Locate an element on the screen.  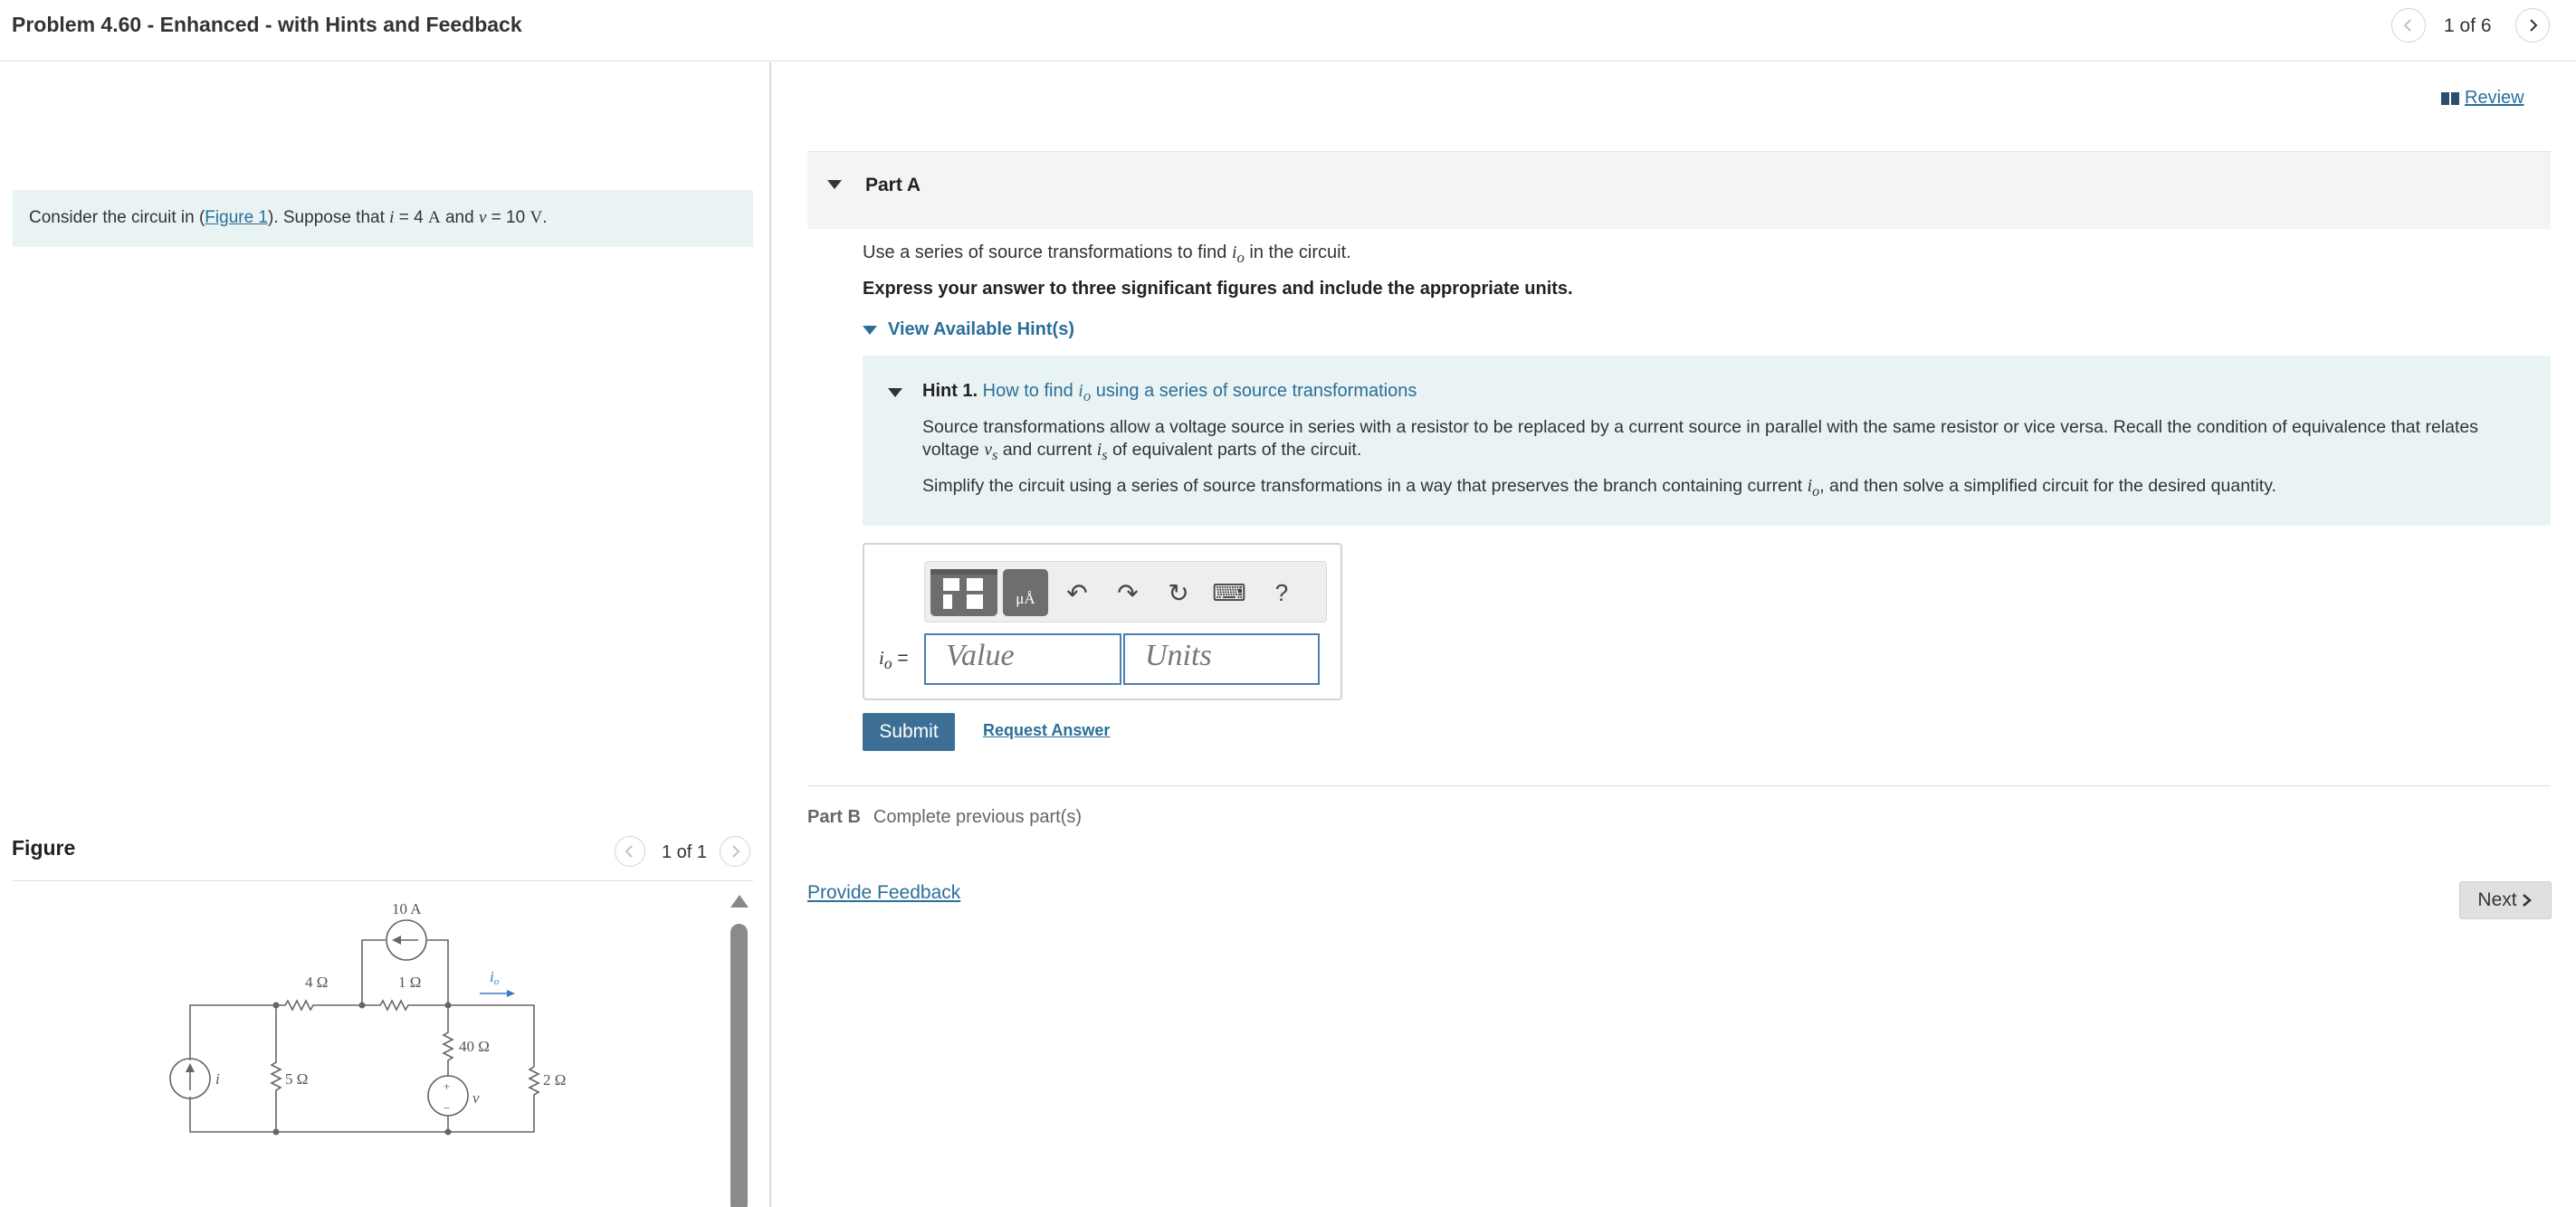
intro-mid: ). Suppose that is located at coordinates (329, 217).